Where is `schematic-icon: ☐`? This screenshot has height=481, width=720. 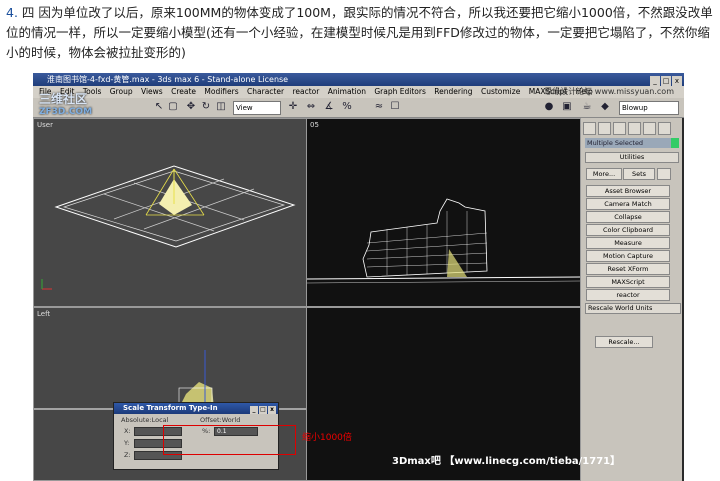 schematic-icon: ☐ is located at coordinates (395, 107).